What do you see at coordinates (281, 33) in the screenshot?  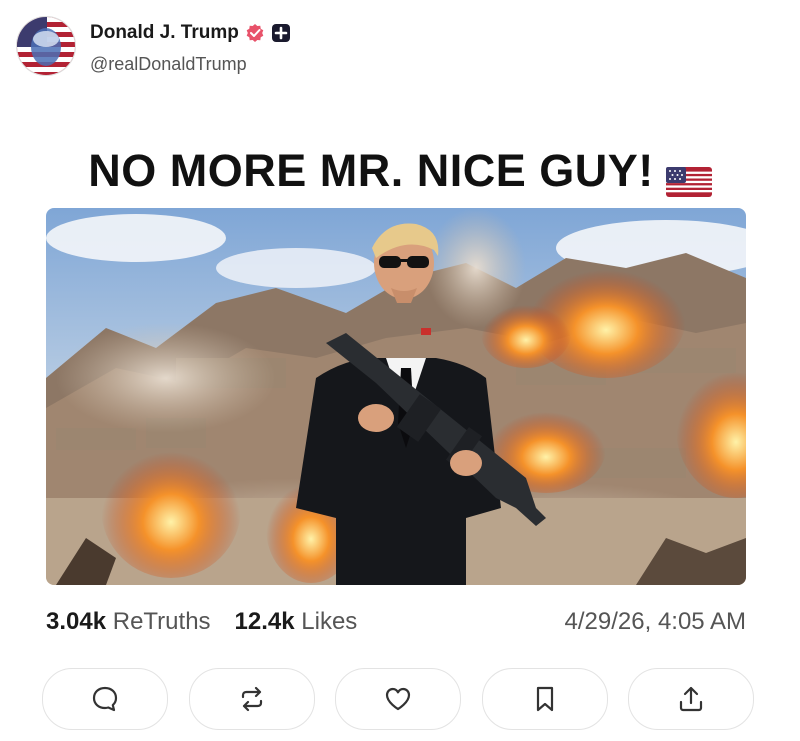 I see `plus-badge-icon` at bounding box center [281, 33].